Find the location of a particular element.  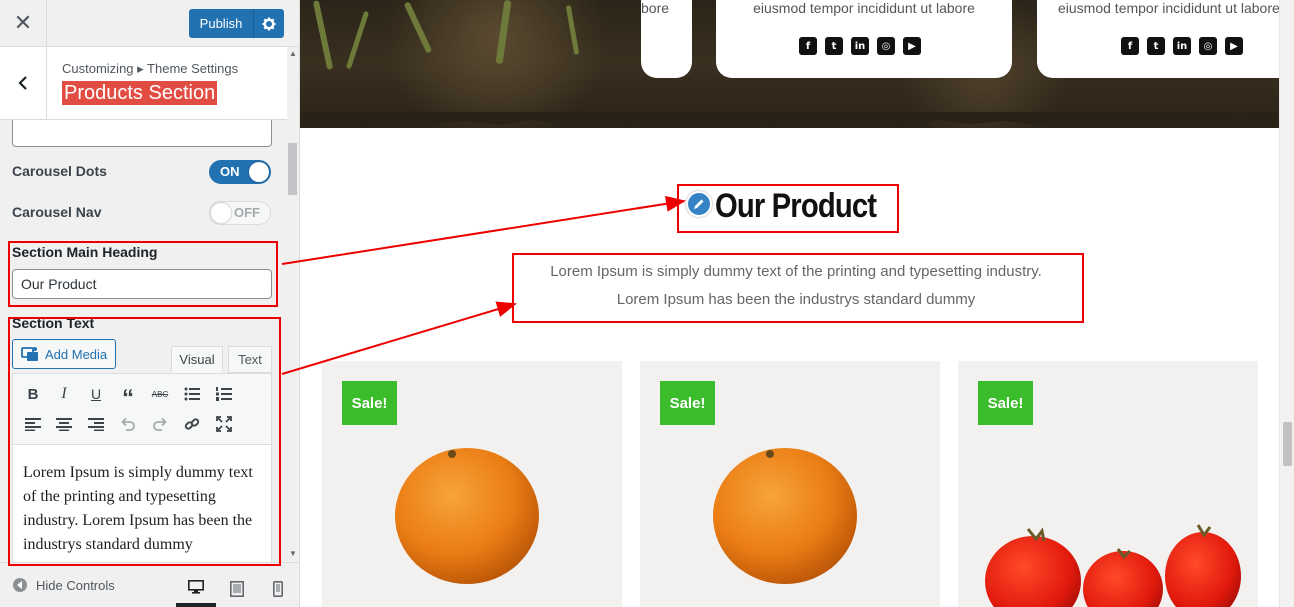

back-button is located at coordinates (23, 83).